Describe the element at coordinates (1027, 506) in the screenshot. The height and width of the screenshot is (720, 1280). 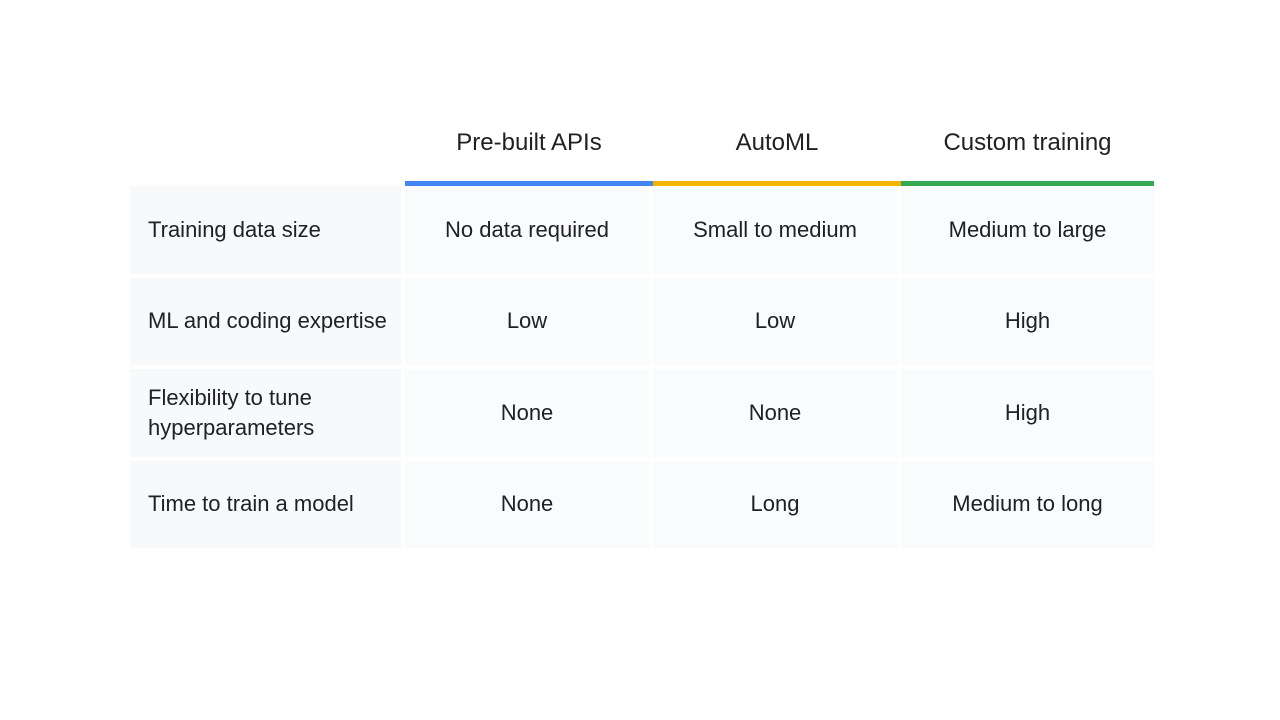
I see `table-cell: Medium to long` at that location.